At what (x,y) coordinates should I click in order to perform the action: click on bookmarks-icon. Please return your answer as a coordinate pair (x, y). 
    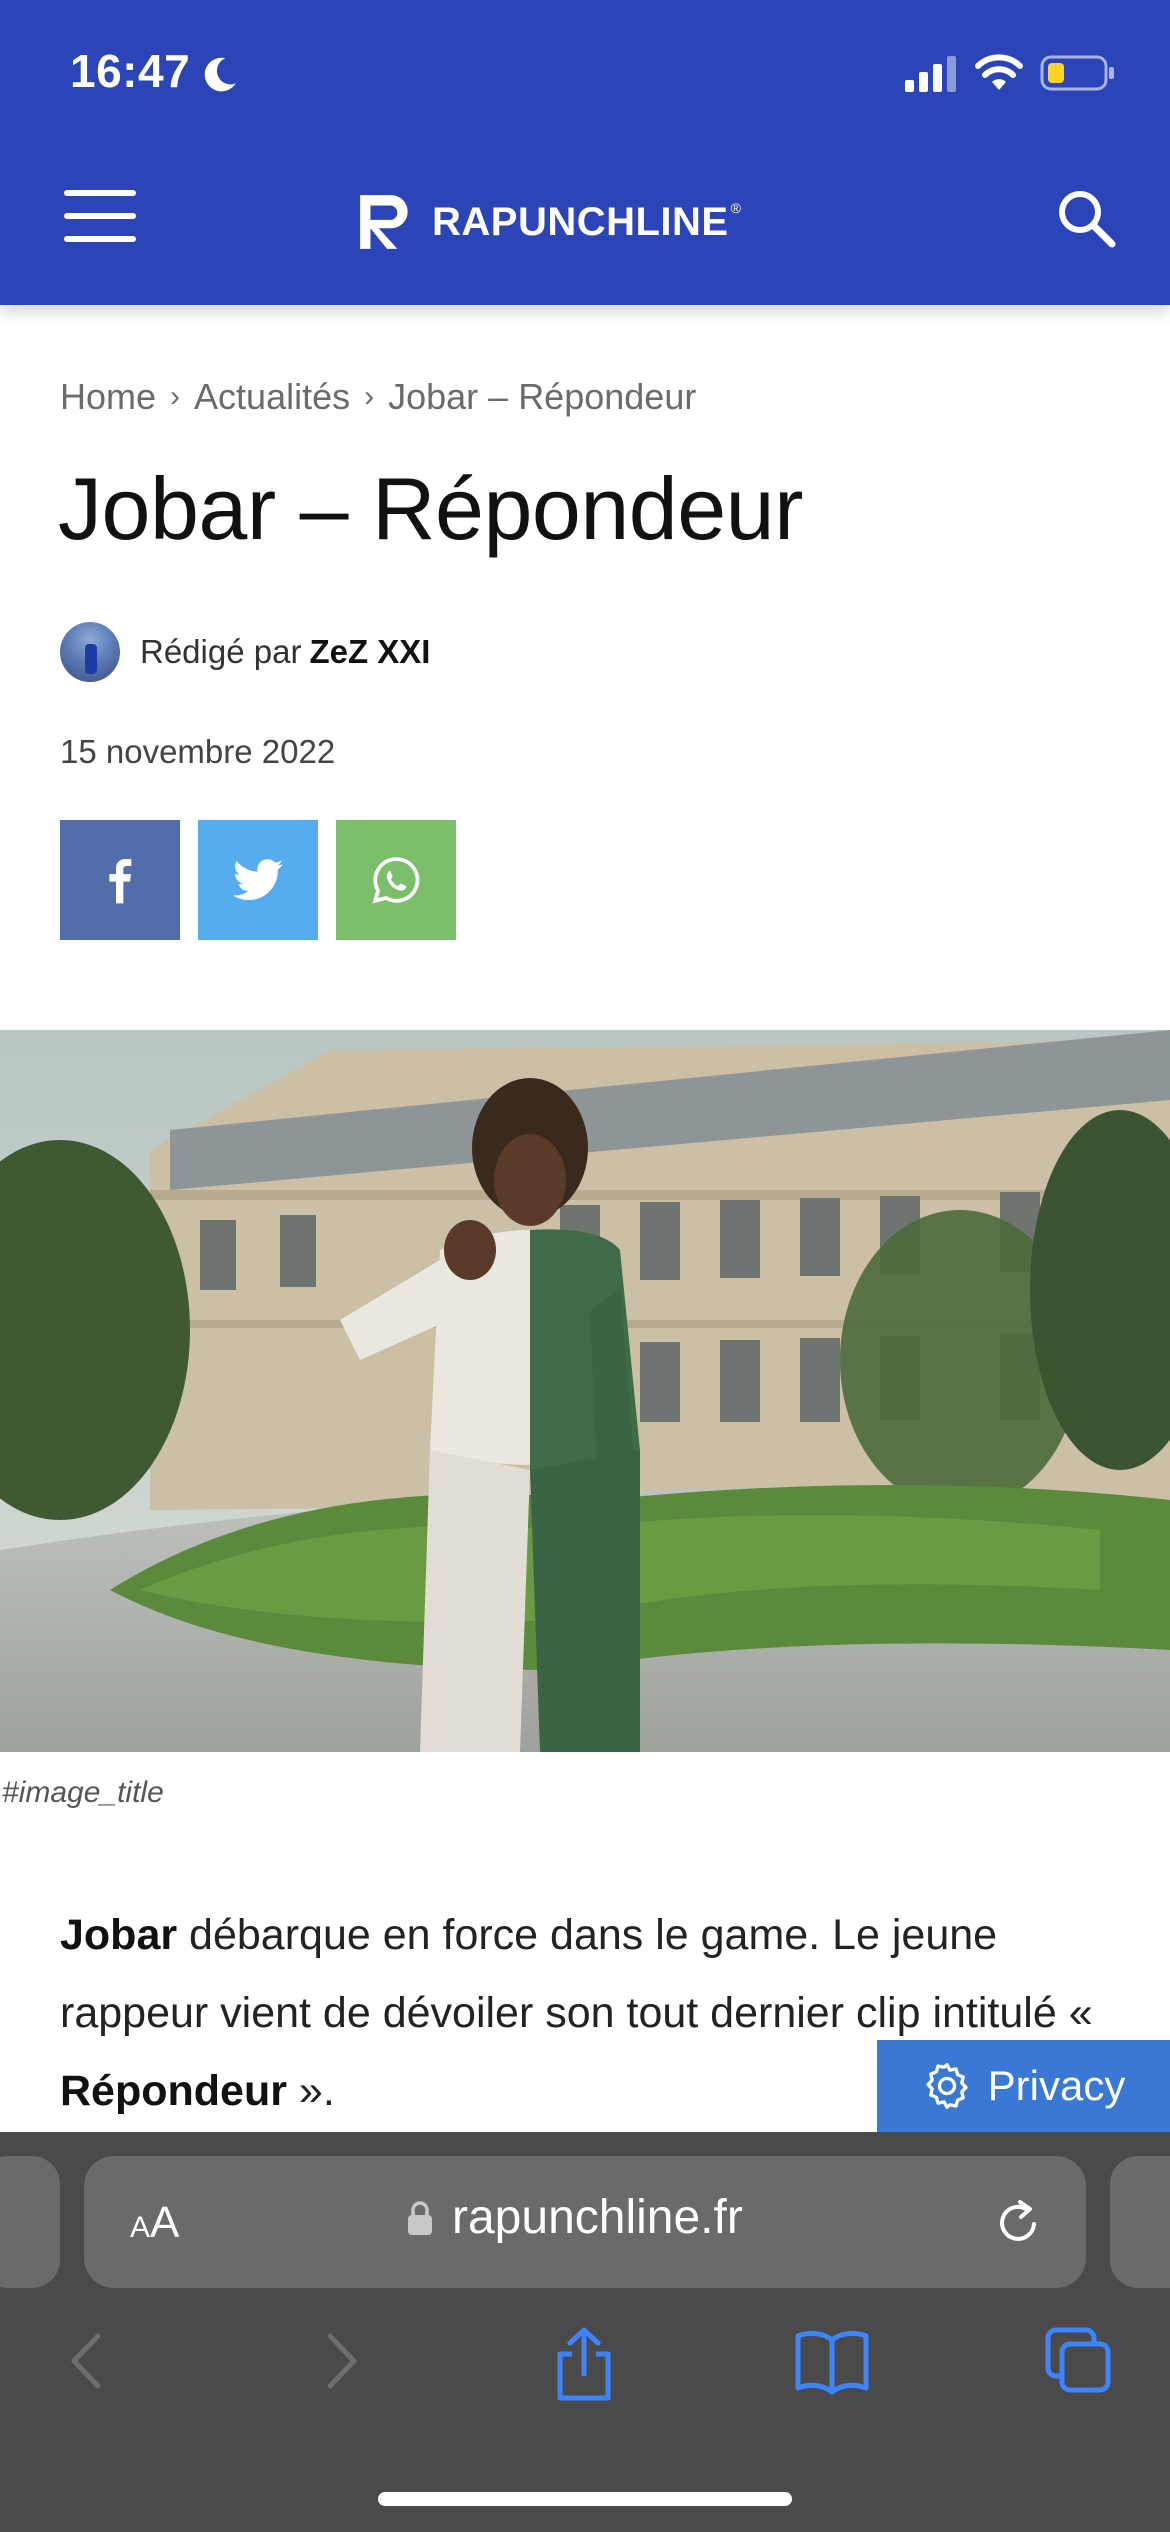
    Looking at the image, I should click on (832, 2361).